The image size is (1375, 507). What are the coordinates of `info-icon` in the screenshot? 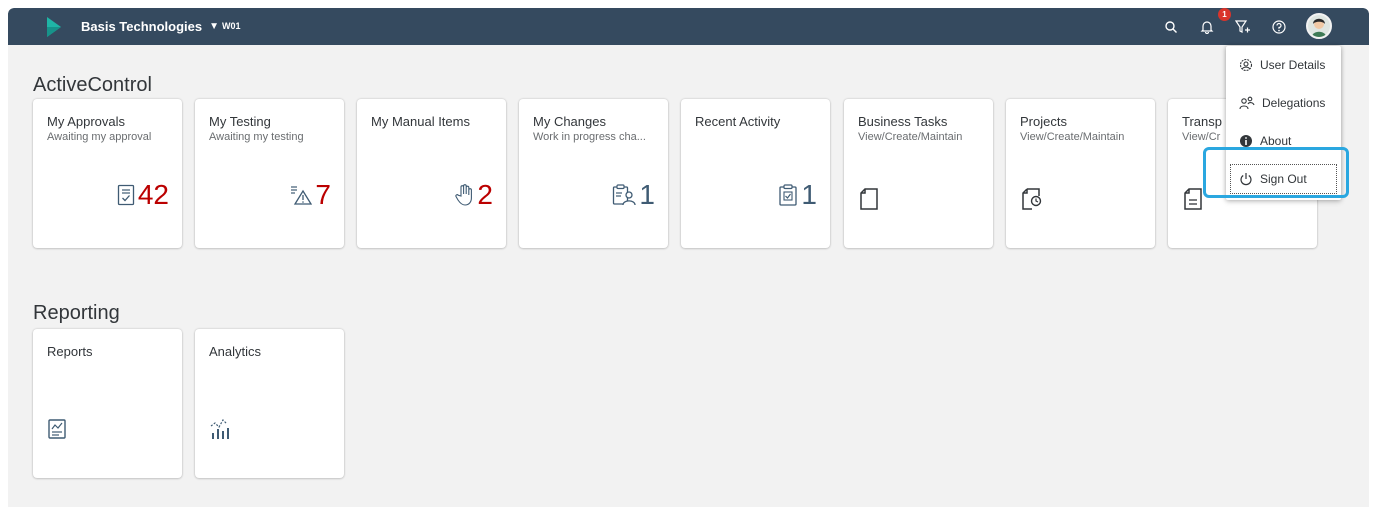 It's located at (1246, 141).